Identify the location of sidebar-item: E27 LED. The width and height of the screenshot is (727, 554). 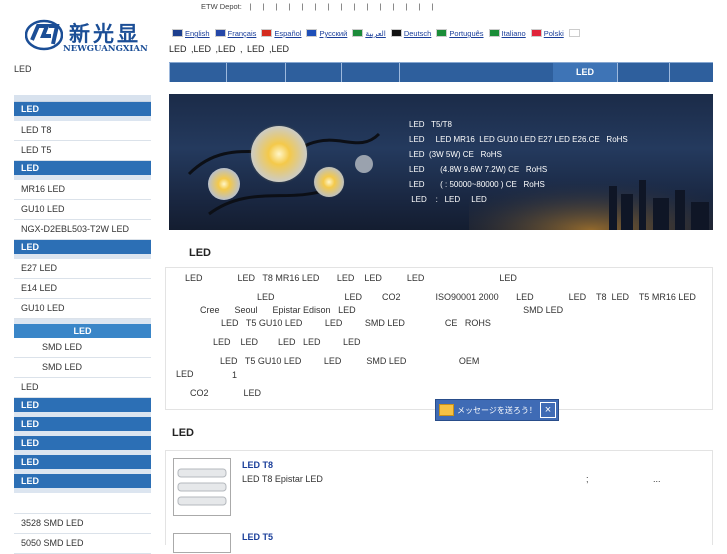
(82, 269).